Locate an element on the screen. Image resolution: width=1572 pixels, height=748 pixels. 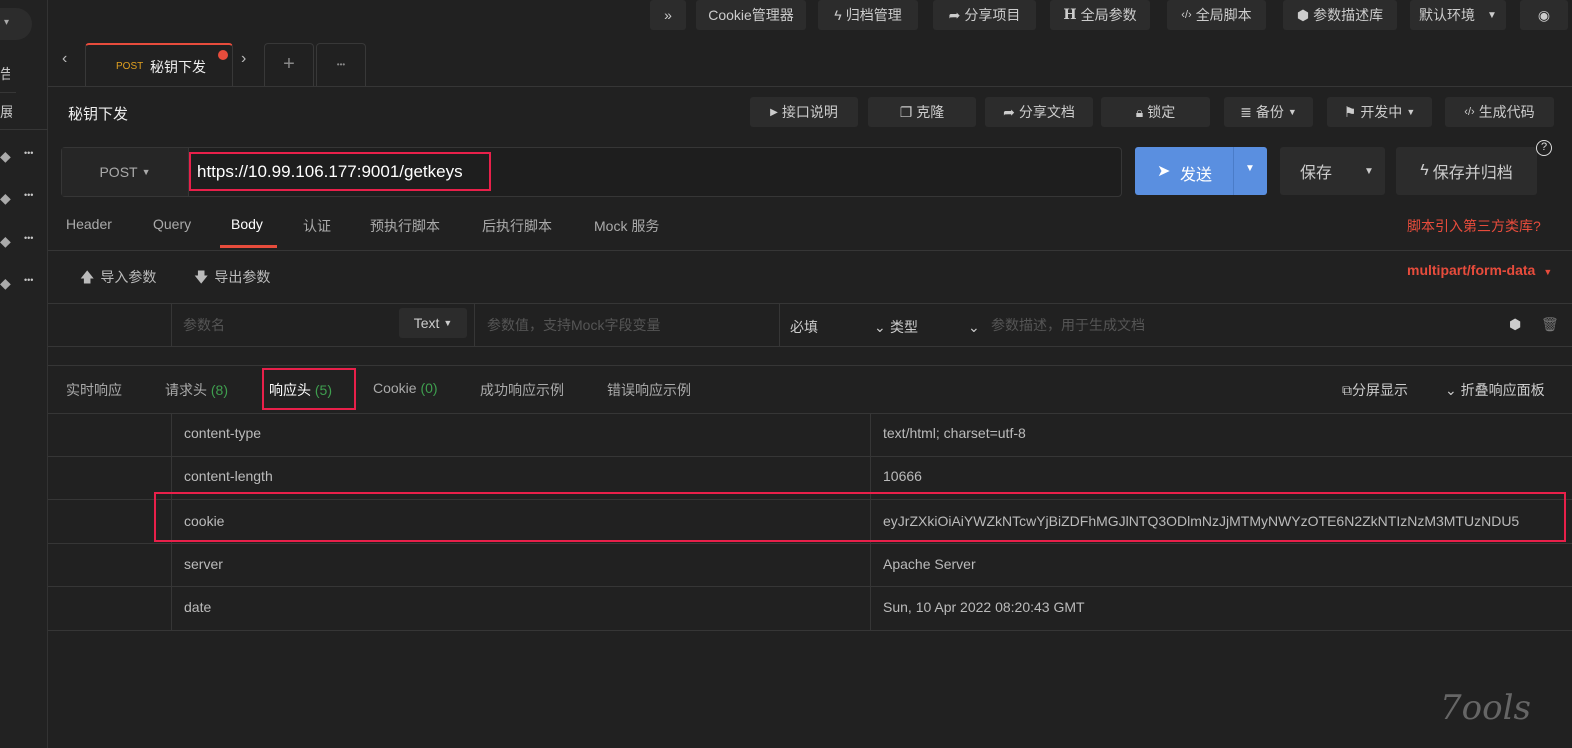
import-params-button: 🡅 导入参数 is located at coordinates (118, 279).